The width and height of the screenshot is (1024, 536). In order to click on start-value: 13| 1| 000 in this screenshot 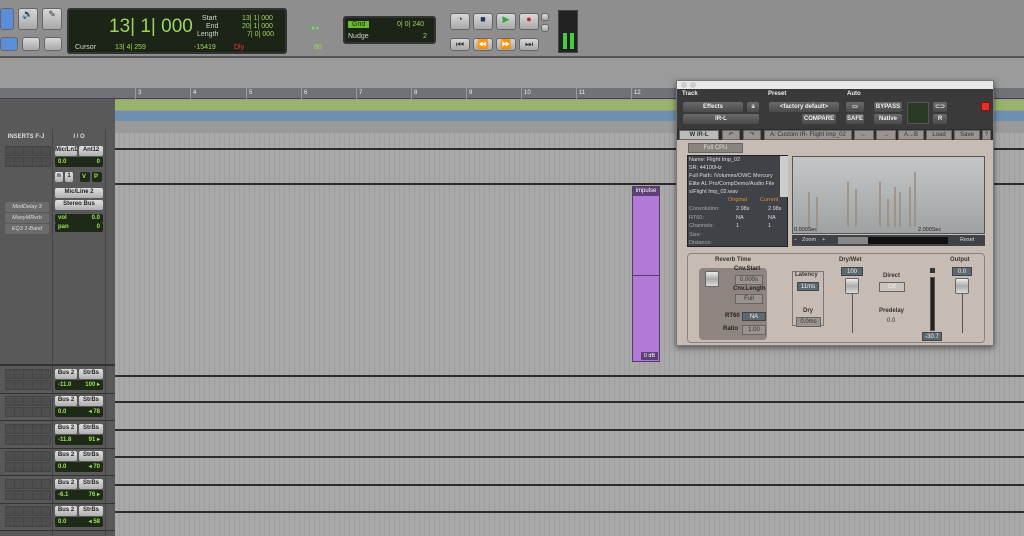, I will do `click(257, 18)`.